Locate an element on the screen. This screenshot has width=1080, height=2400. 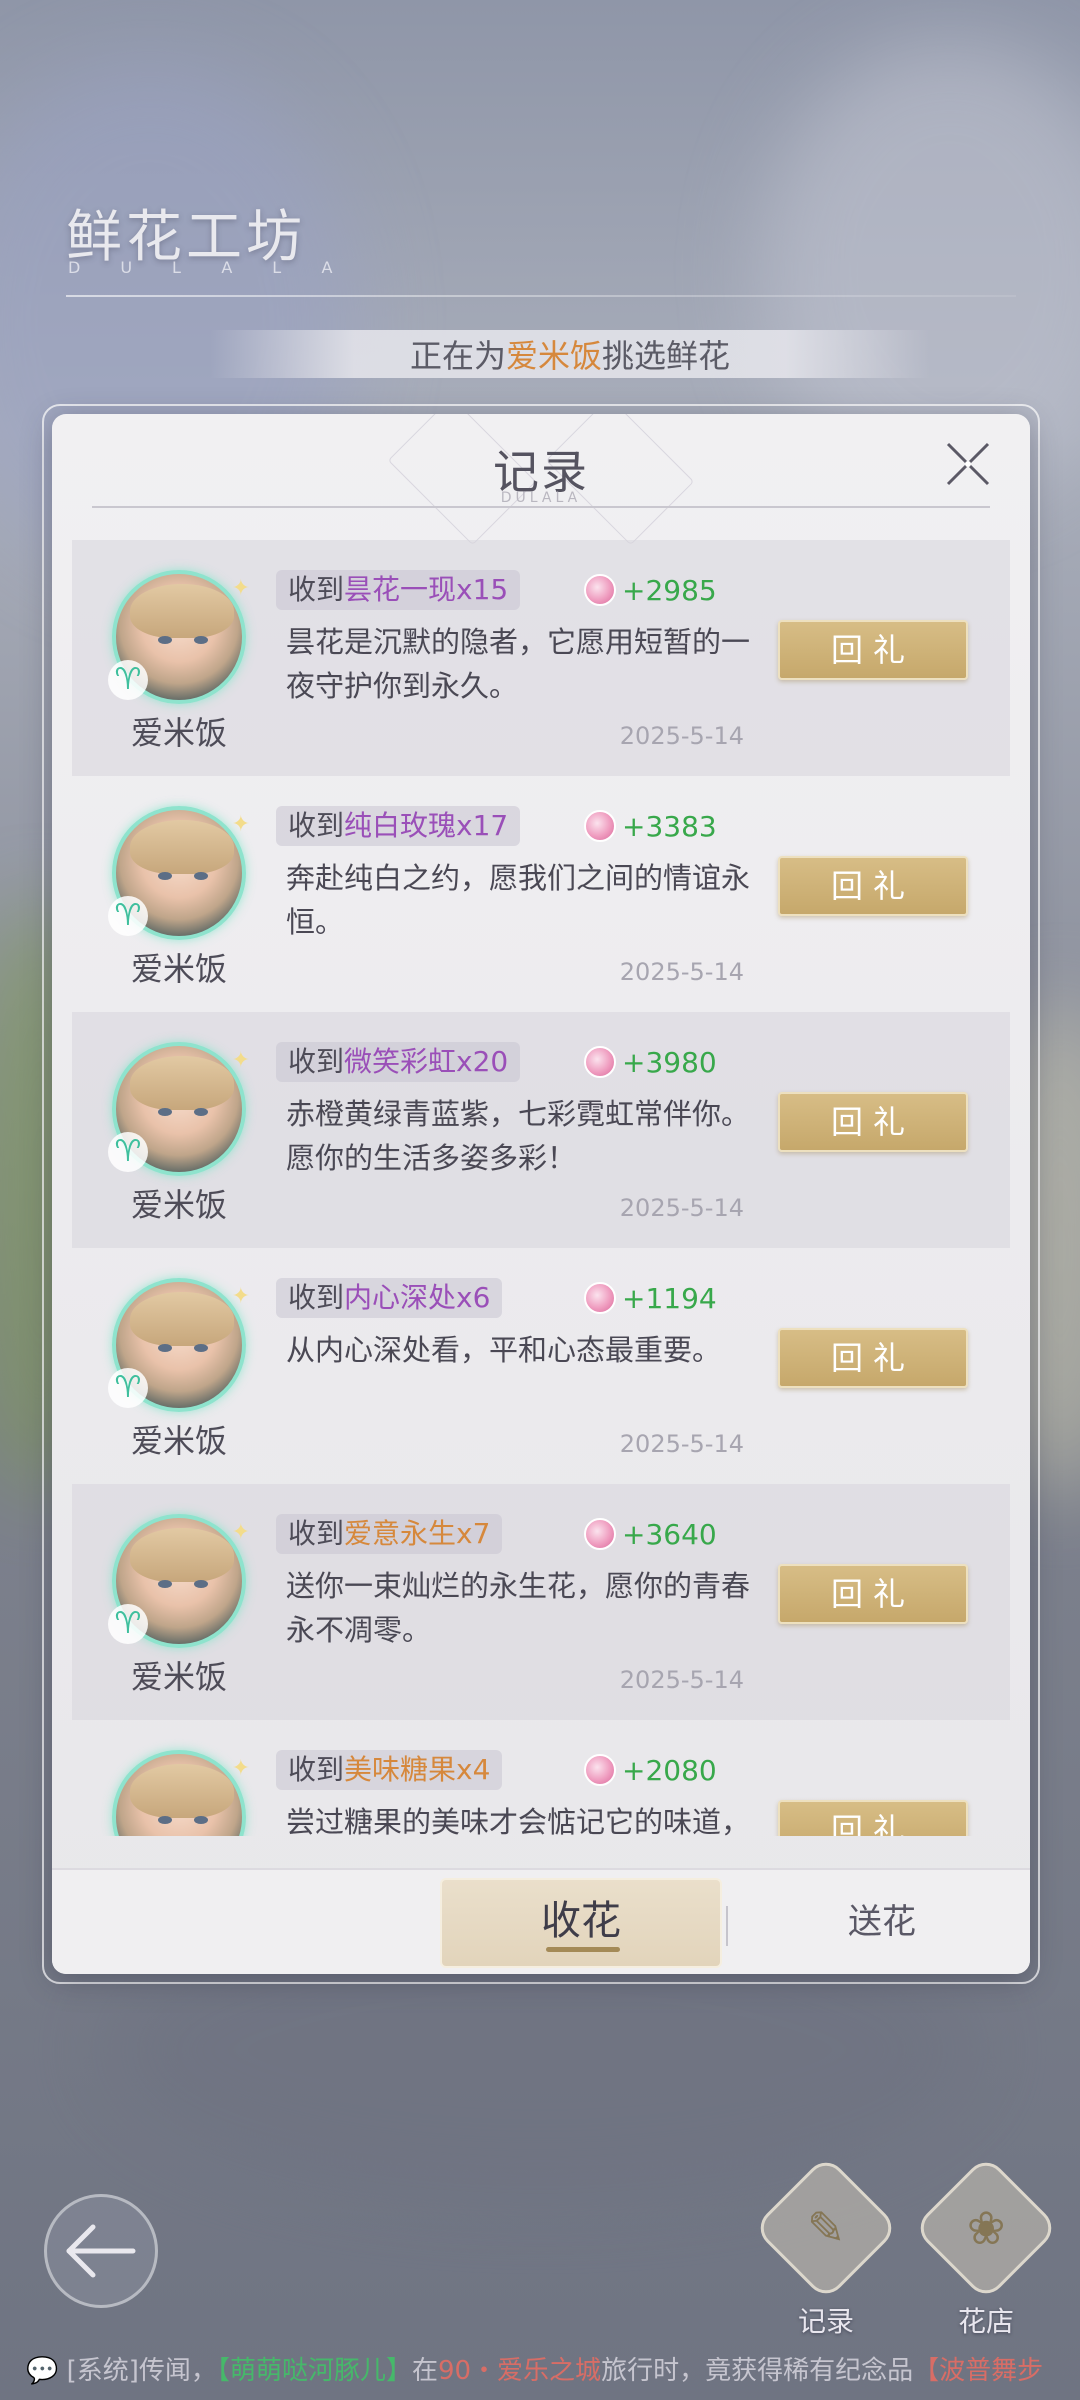
records-action-button: ✎ 记录 is located at coordinates (826, 2247).